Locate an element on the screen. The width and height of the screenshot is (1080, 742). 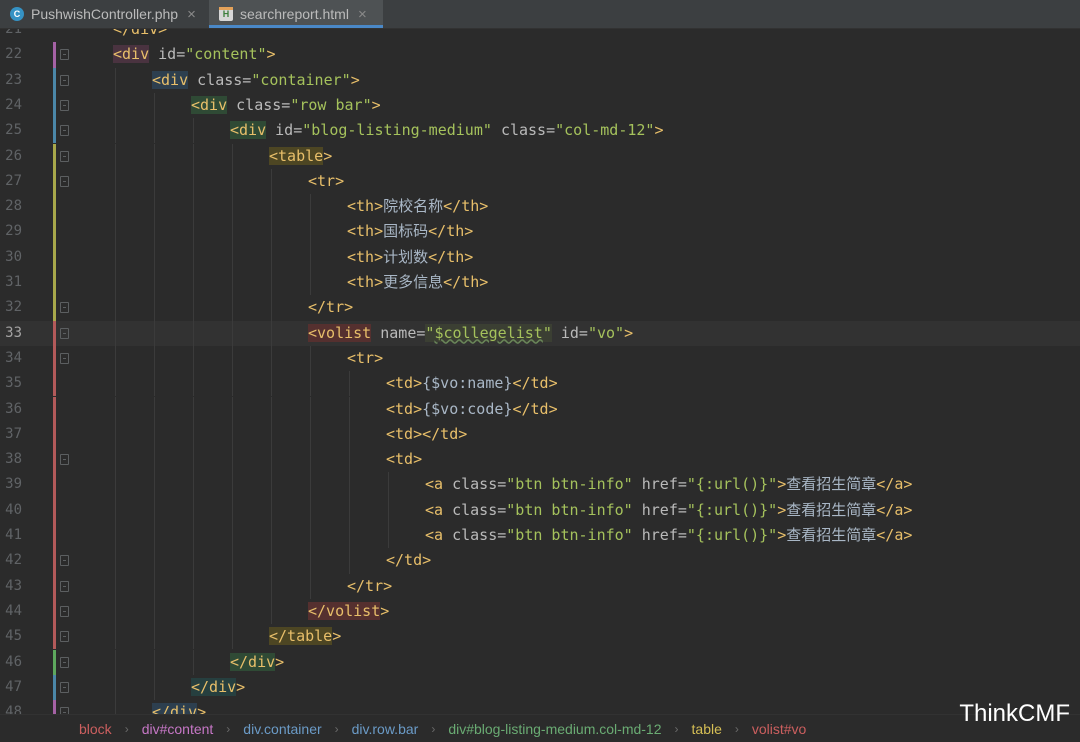
breadcrumb-item: div#blog-listing-medium.col-md-12 is located at coordinates (554, 729).